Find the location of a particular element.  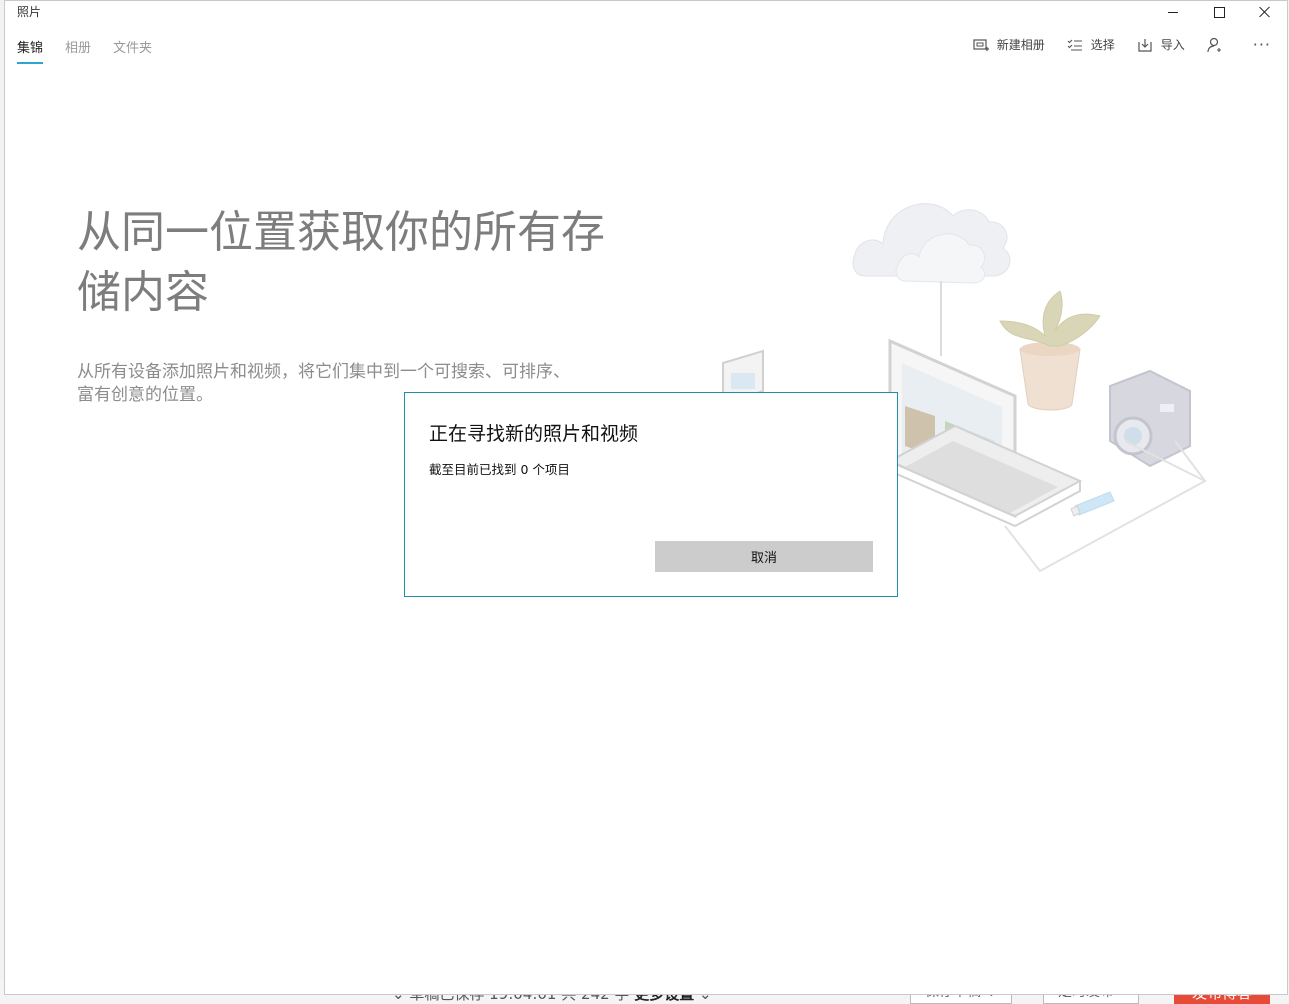

maximize-icon is located at coordinates (1219, 12).